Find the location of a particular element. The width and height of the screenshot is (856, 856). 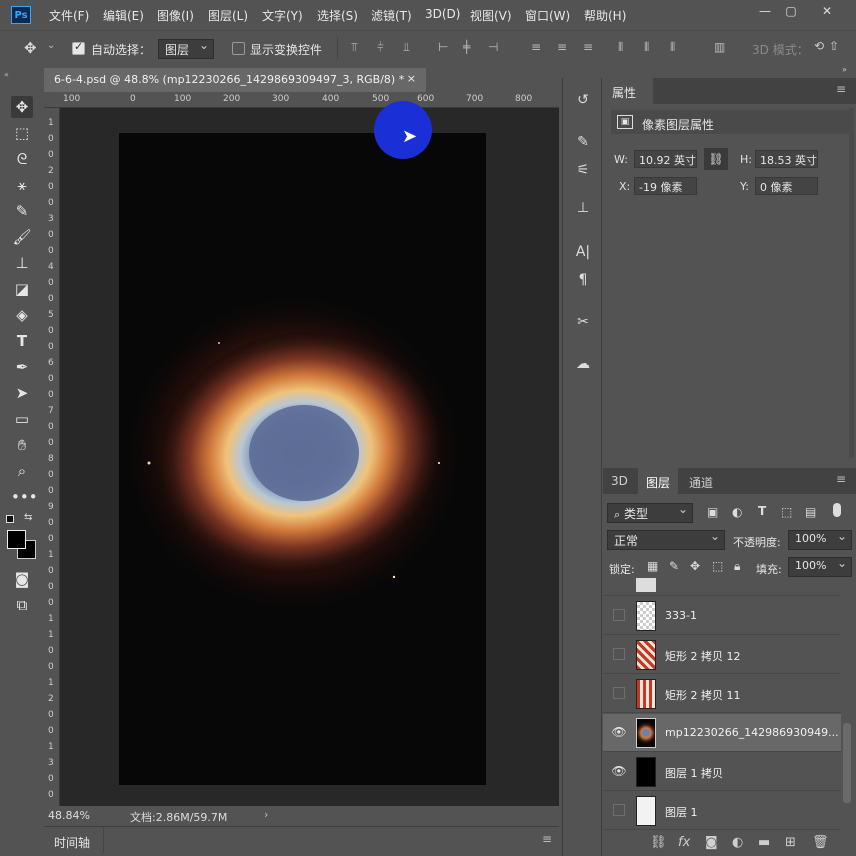

align-left-icon: ⊢ is located at coordinates (443, 47).